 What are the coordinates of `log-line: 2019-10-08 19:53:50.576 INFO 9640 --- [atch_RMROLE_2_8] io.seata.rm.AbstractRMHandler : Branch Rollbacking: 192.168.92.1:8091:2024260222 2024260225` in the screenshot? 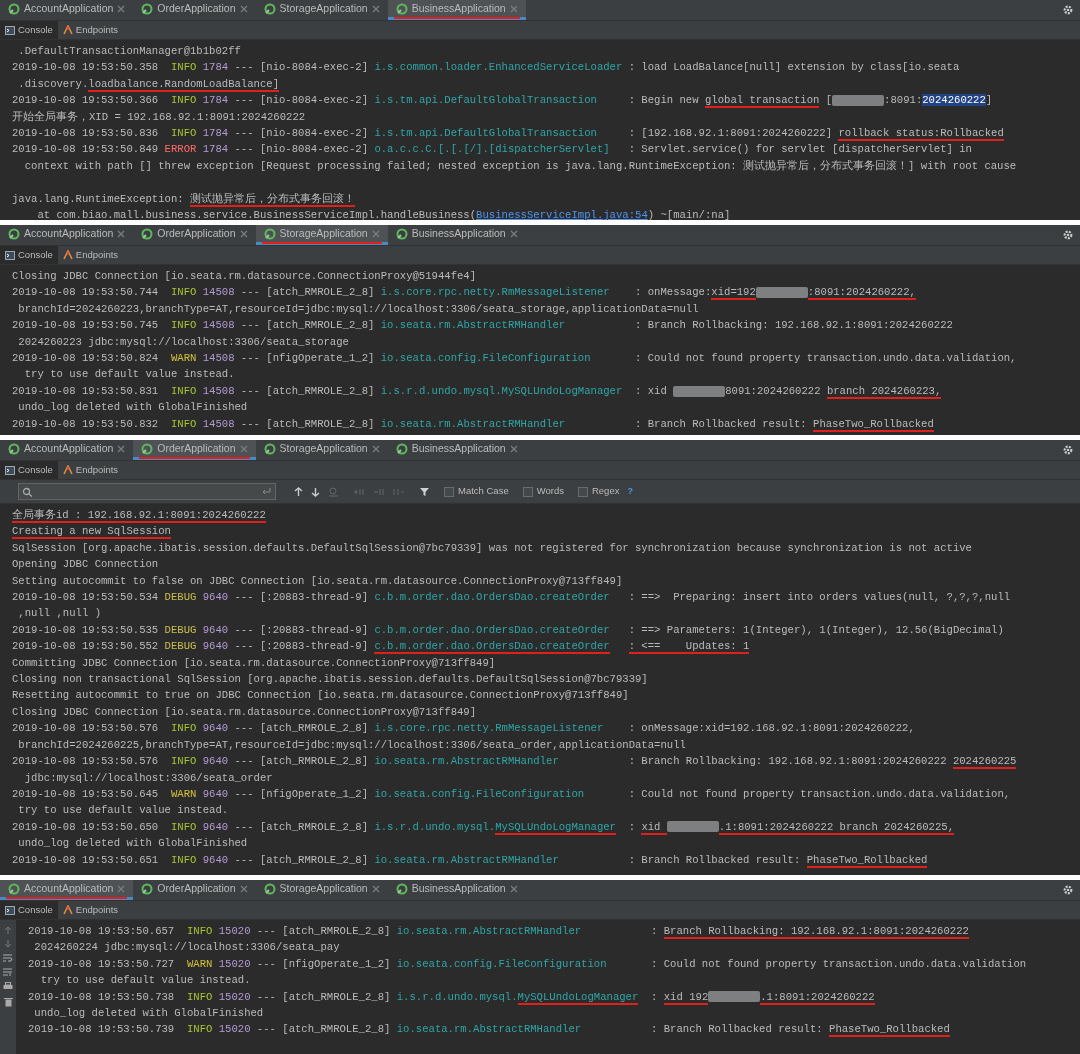 It's located at (514, 762).